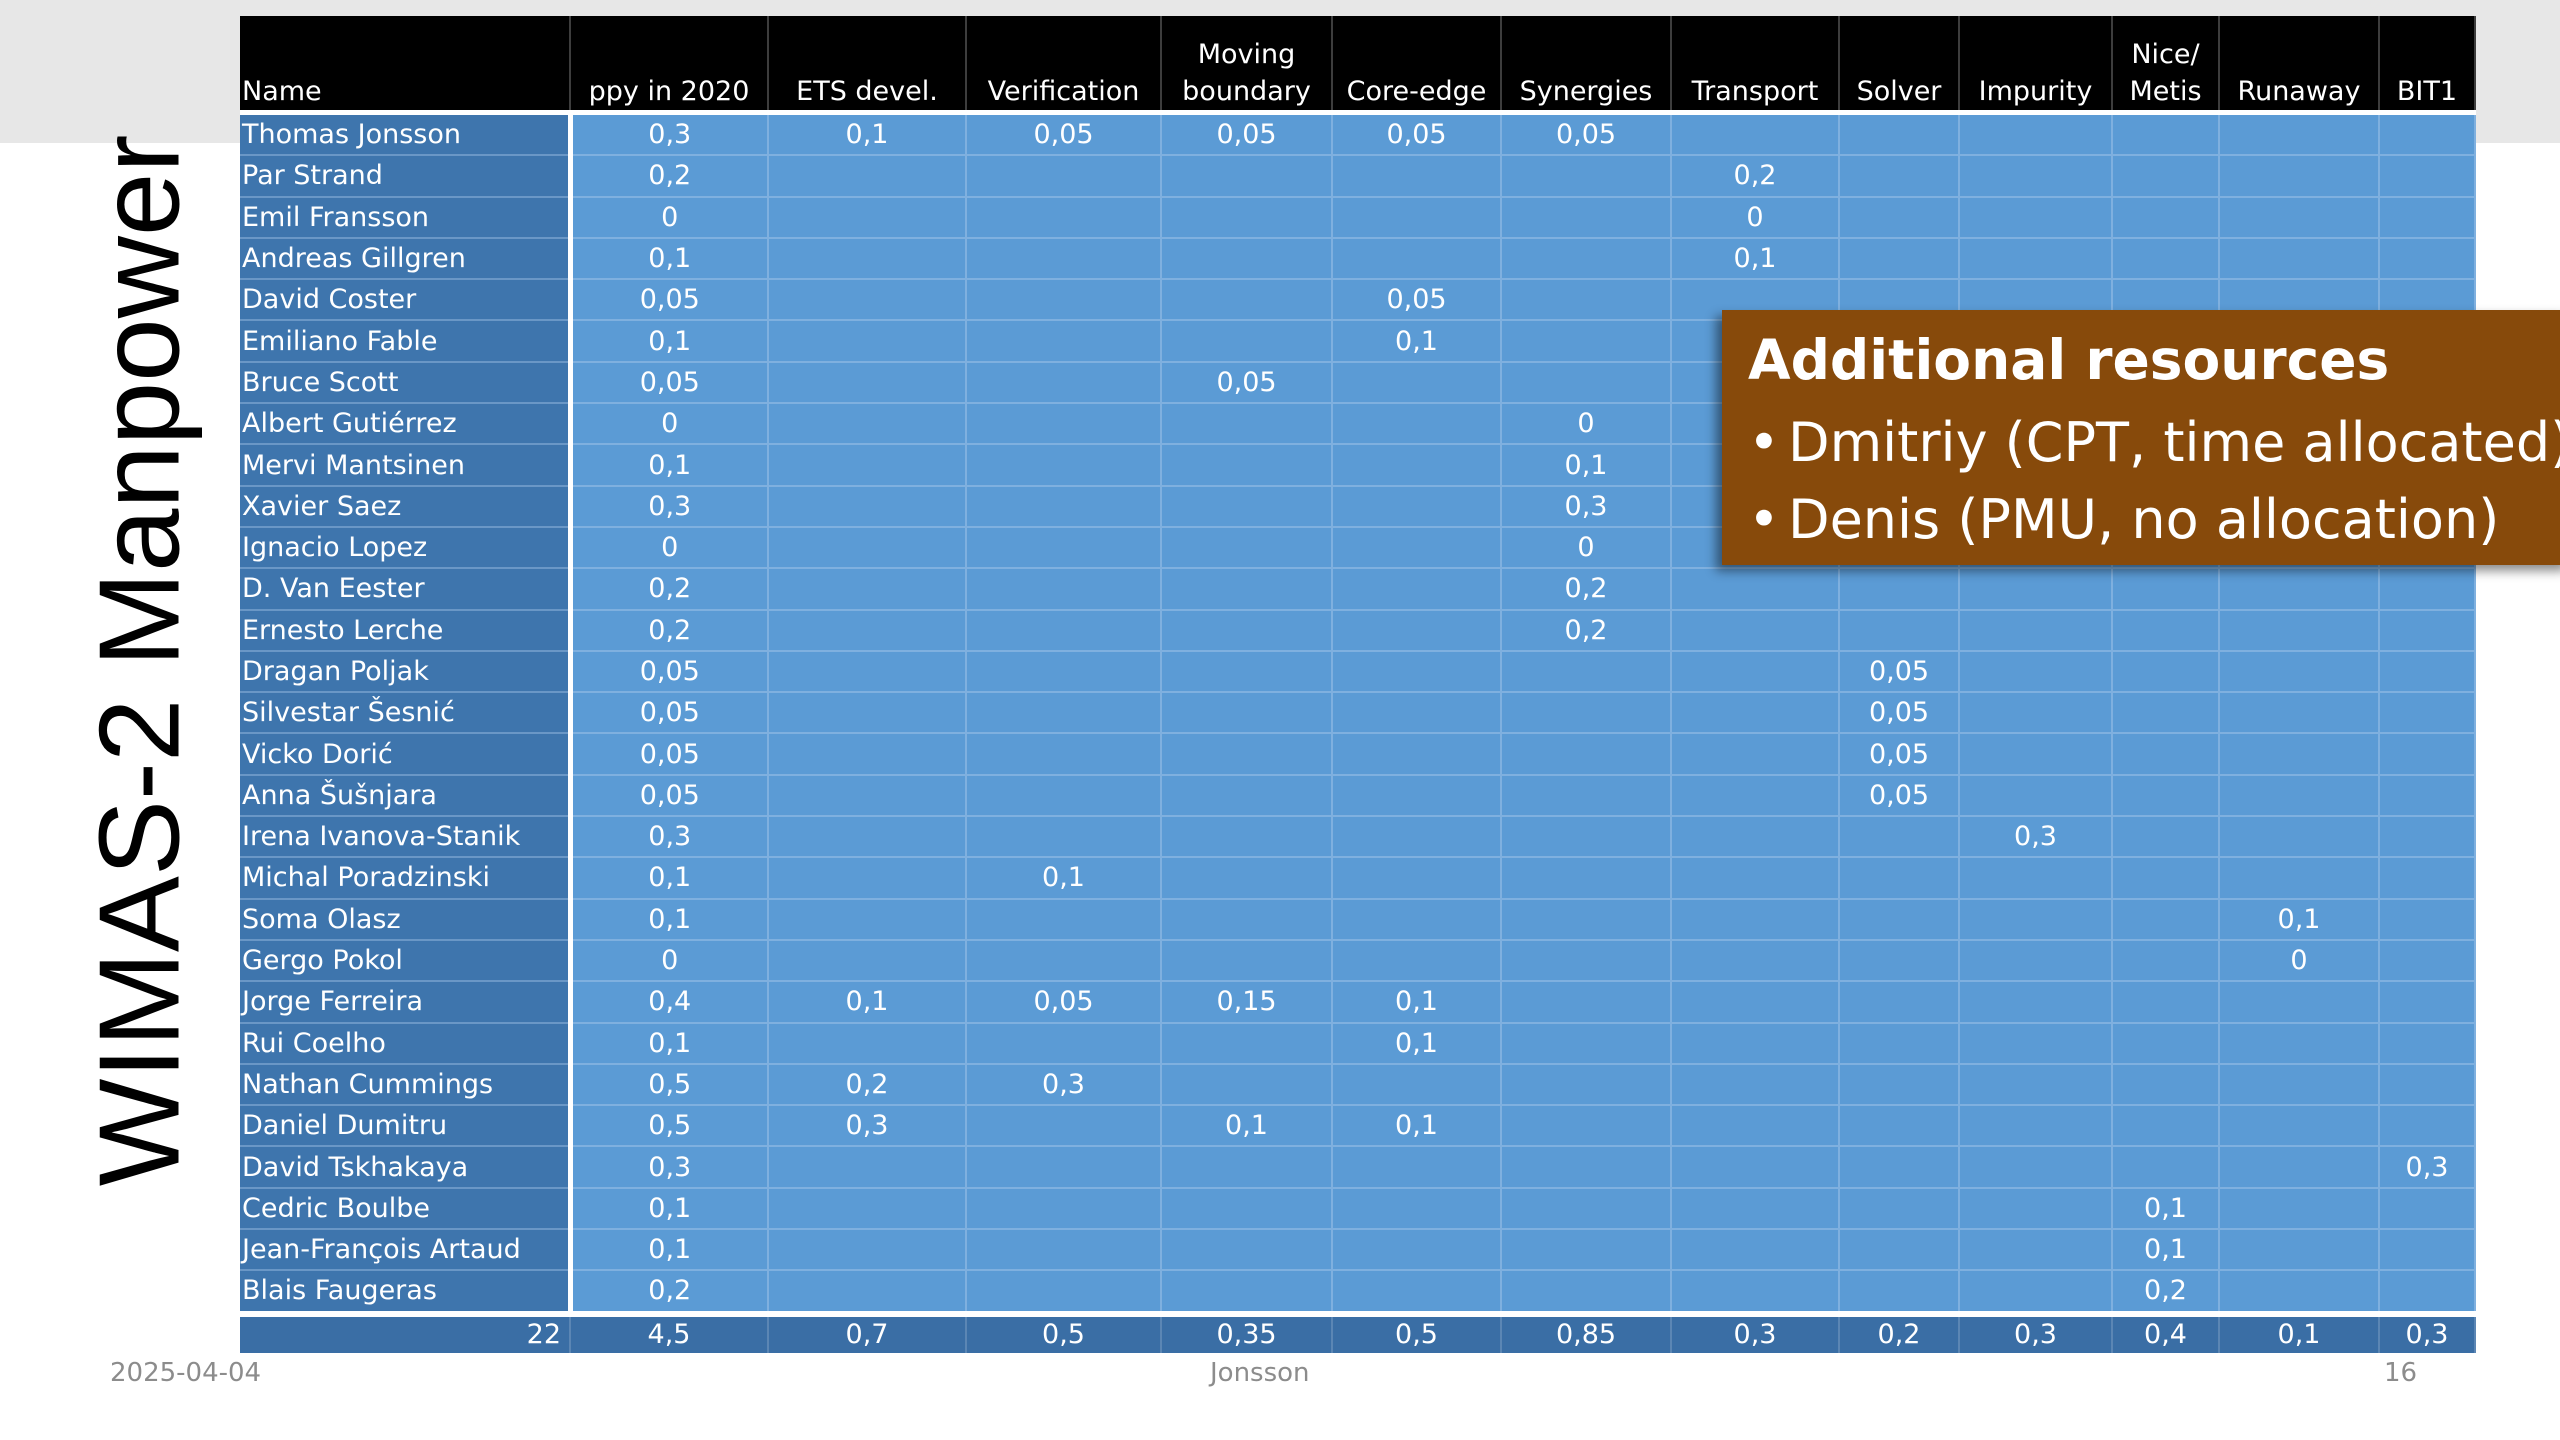 This screenshot has height=1440, width=2560. What do you see at coordinates (1358, 671) in the screenshot?
I see `table-row: Dragan Poljak 0,05 0,05` at bounding box center [1358, 671].